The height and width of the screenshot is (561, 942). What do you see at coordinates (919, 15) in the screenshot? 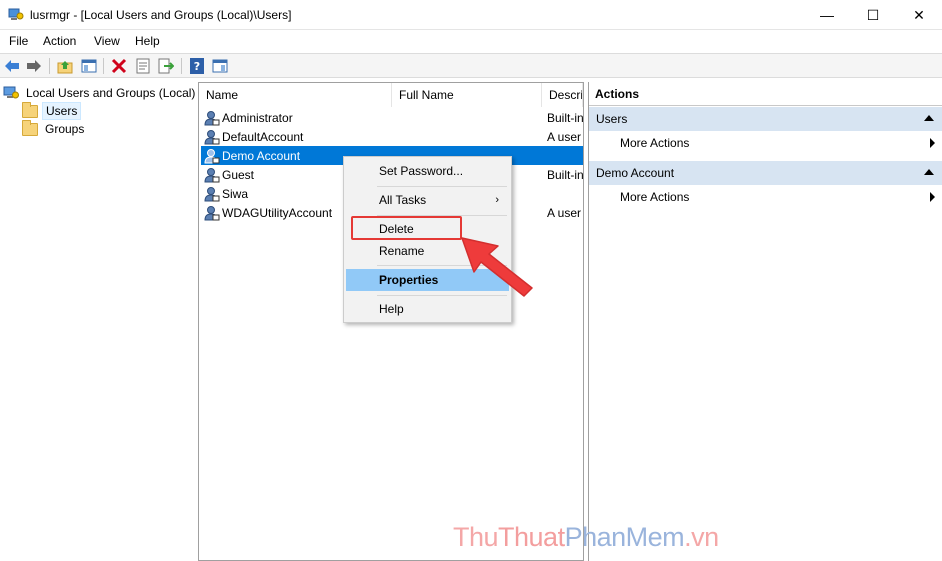
I see `close-button: ✕` at bounding box center [919, 15].